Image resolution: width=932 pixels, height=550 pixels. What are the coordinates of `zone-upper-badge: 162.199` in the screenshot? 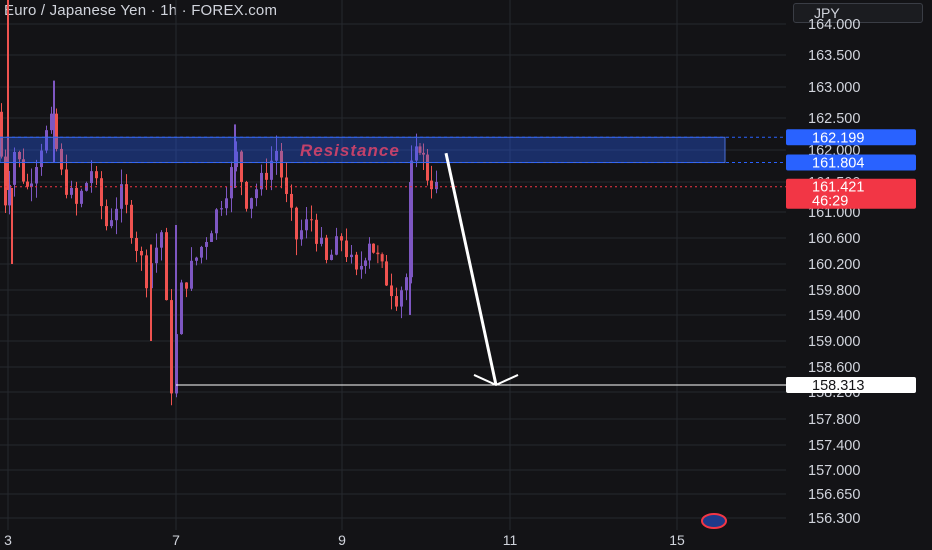 It's located at (838, 138).